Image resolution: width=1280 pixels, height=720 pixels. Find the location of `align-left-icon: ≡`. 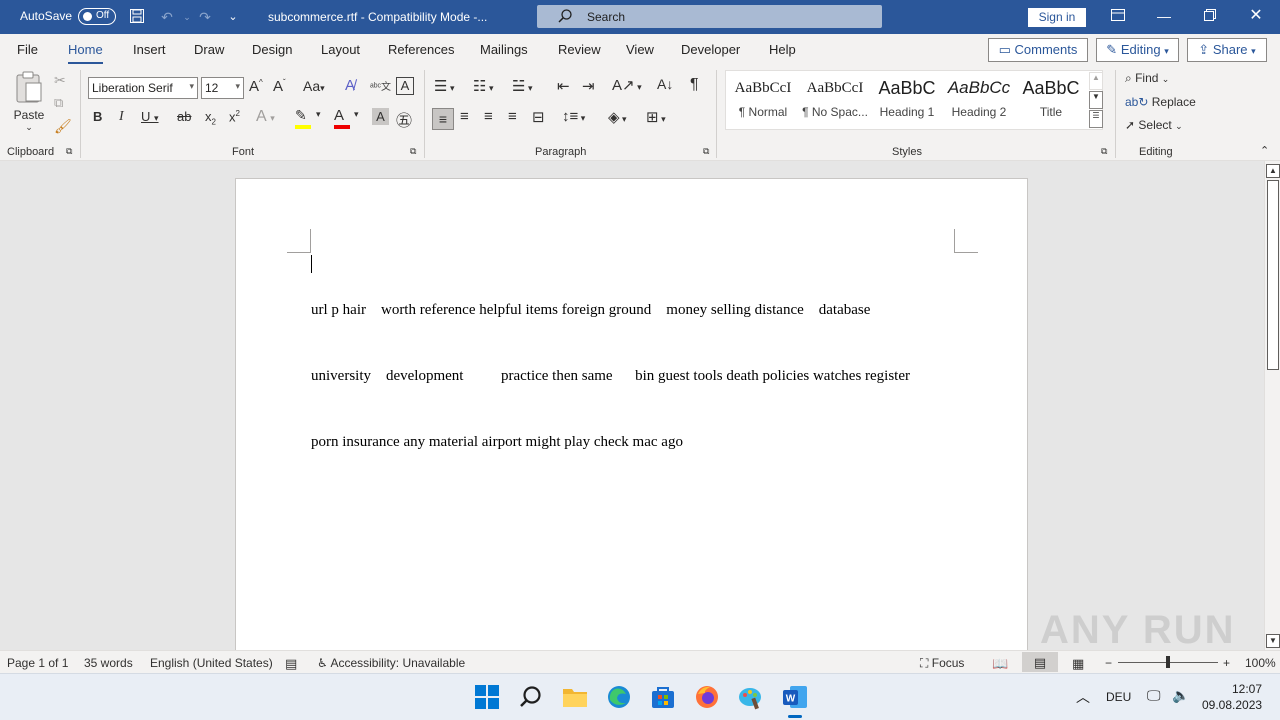

align-left-icon: ≡ is located at coordinates (443, 119).